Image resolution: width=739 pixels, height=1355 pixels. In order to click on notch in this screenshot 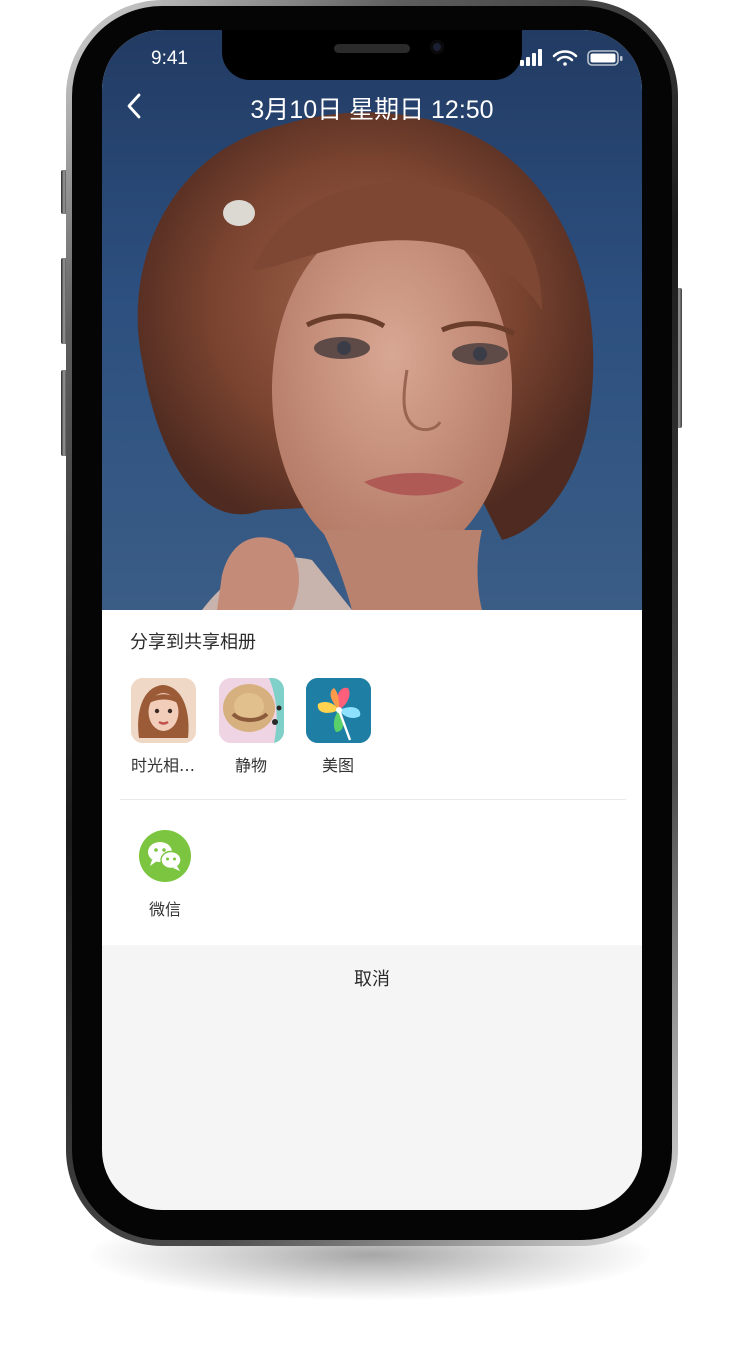, I will do `click(372, 55)`.